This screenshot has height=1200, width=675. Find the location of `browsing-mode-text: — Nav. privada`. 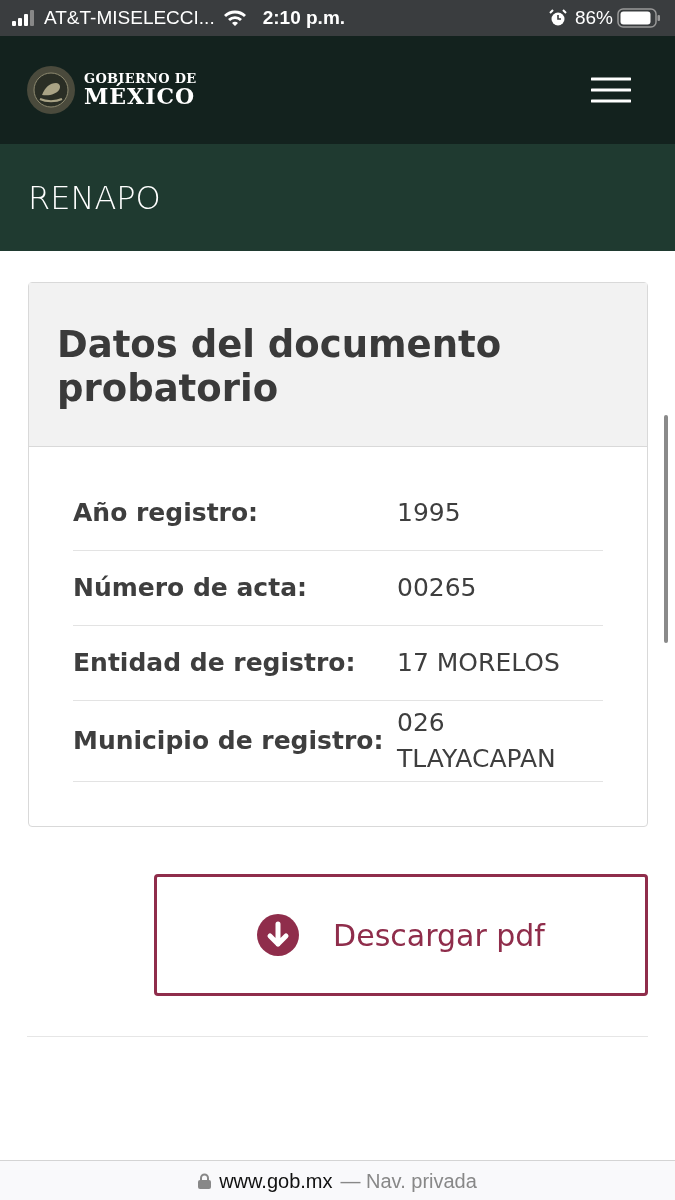

browsing-mode-text: — Nav. privada is located at coordinates (408, 1181).